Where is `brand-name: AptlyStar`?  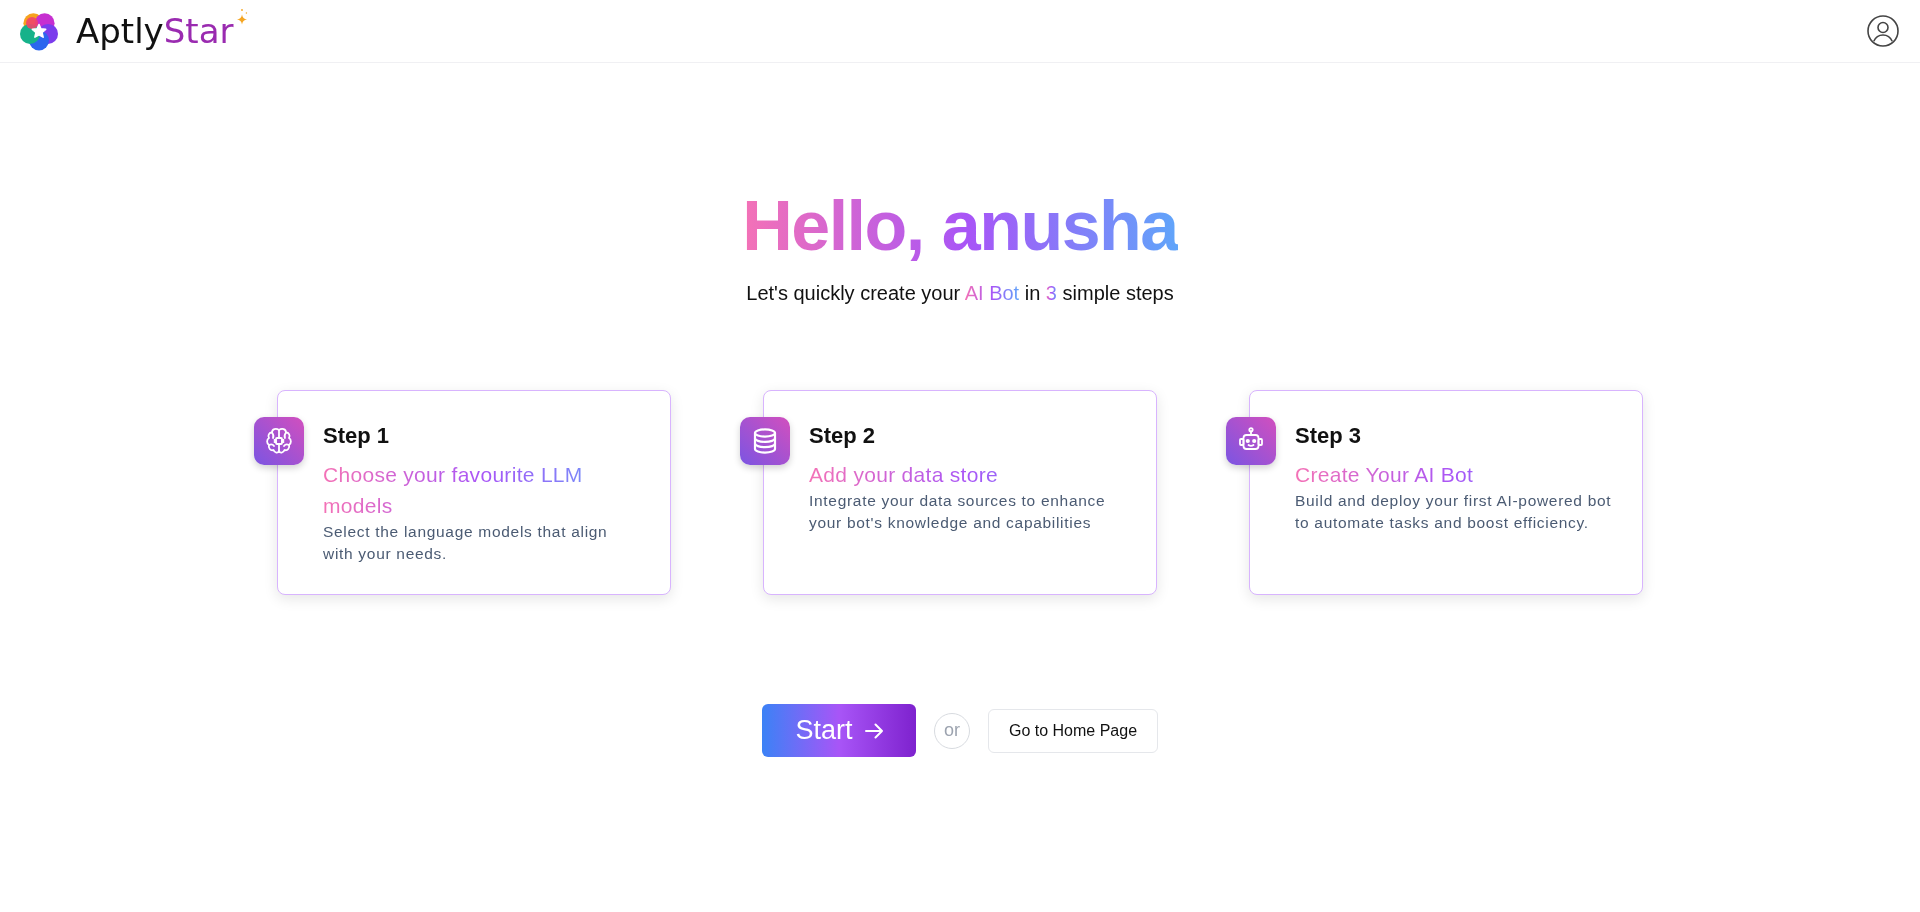
brand-name: AptlyStar is located at coordinates (155, 31).